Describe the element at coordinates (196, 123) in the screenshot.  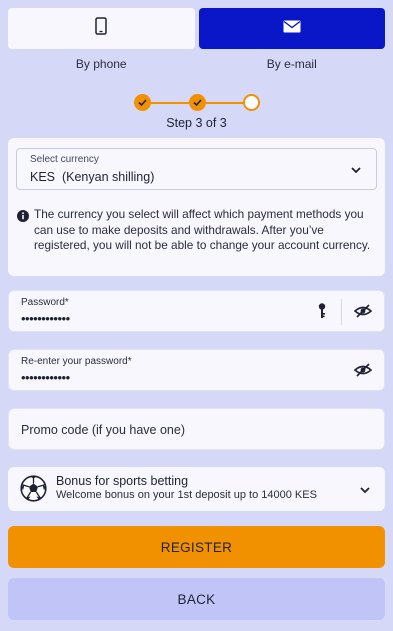
I see `step-indicator-text: Step 3 of 3` at that location.